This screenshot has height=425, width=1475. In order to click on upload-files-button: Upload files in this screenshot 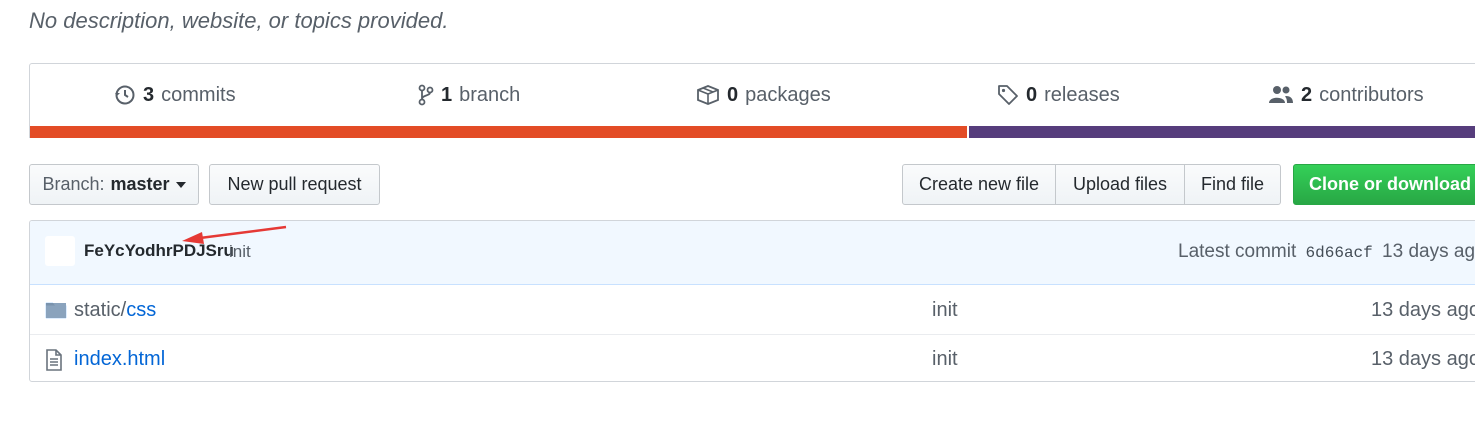, I will do `click(1120, 184)`.